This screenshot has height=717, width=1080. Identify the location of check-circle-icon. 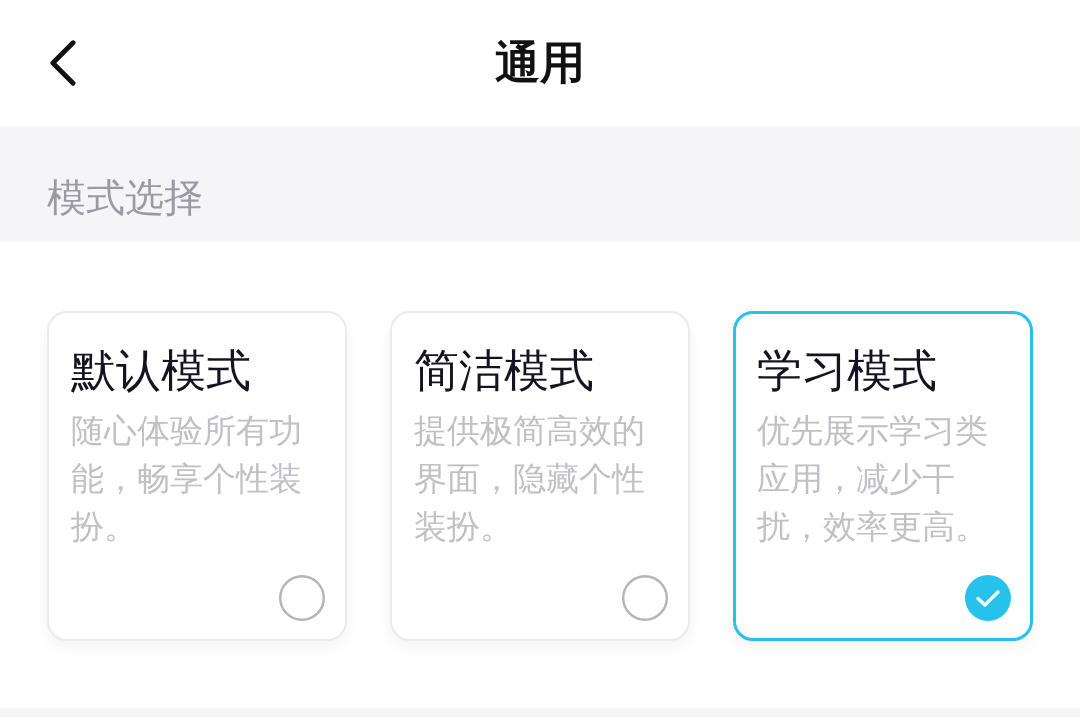
(988, 598).